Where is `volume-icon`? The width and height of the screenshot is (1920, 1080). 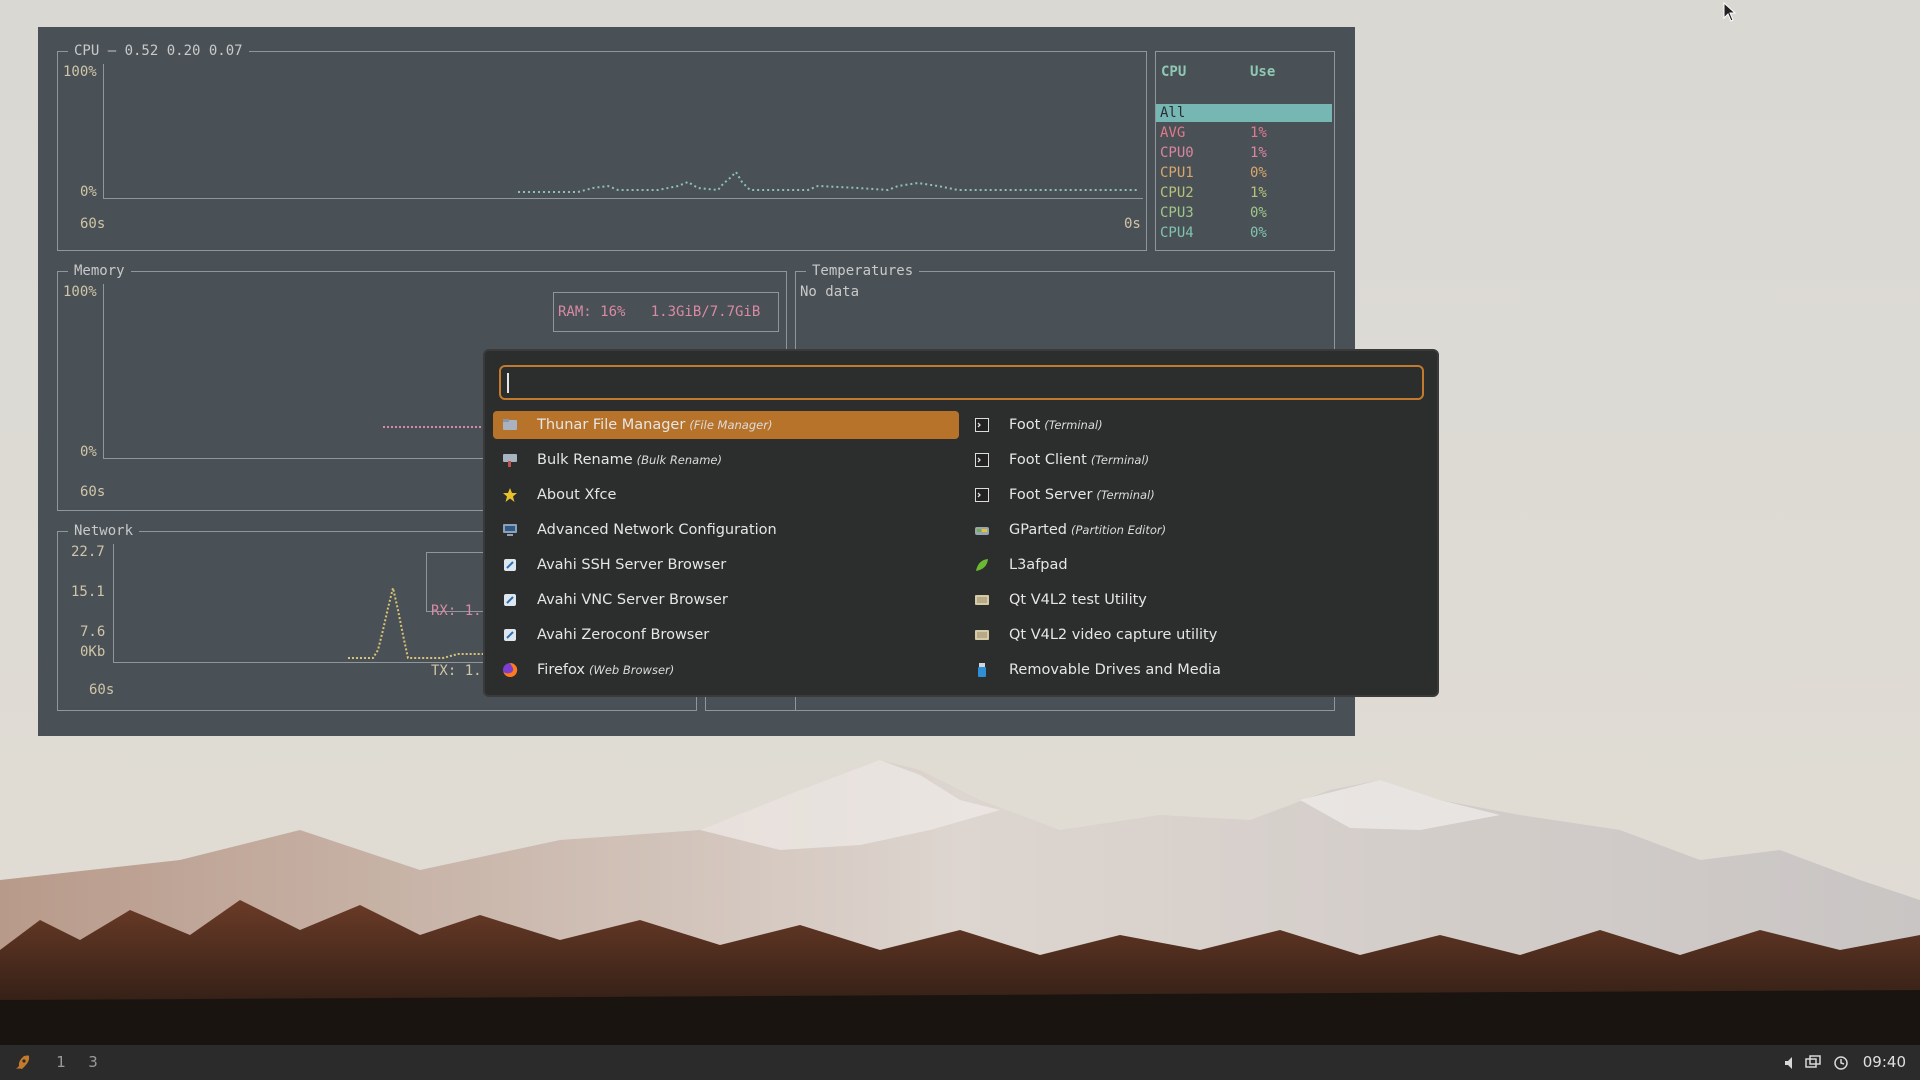 volume-icon is located at coordinates (1791, 1063).